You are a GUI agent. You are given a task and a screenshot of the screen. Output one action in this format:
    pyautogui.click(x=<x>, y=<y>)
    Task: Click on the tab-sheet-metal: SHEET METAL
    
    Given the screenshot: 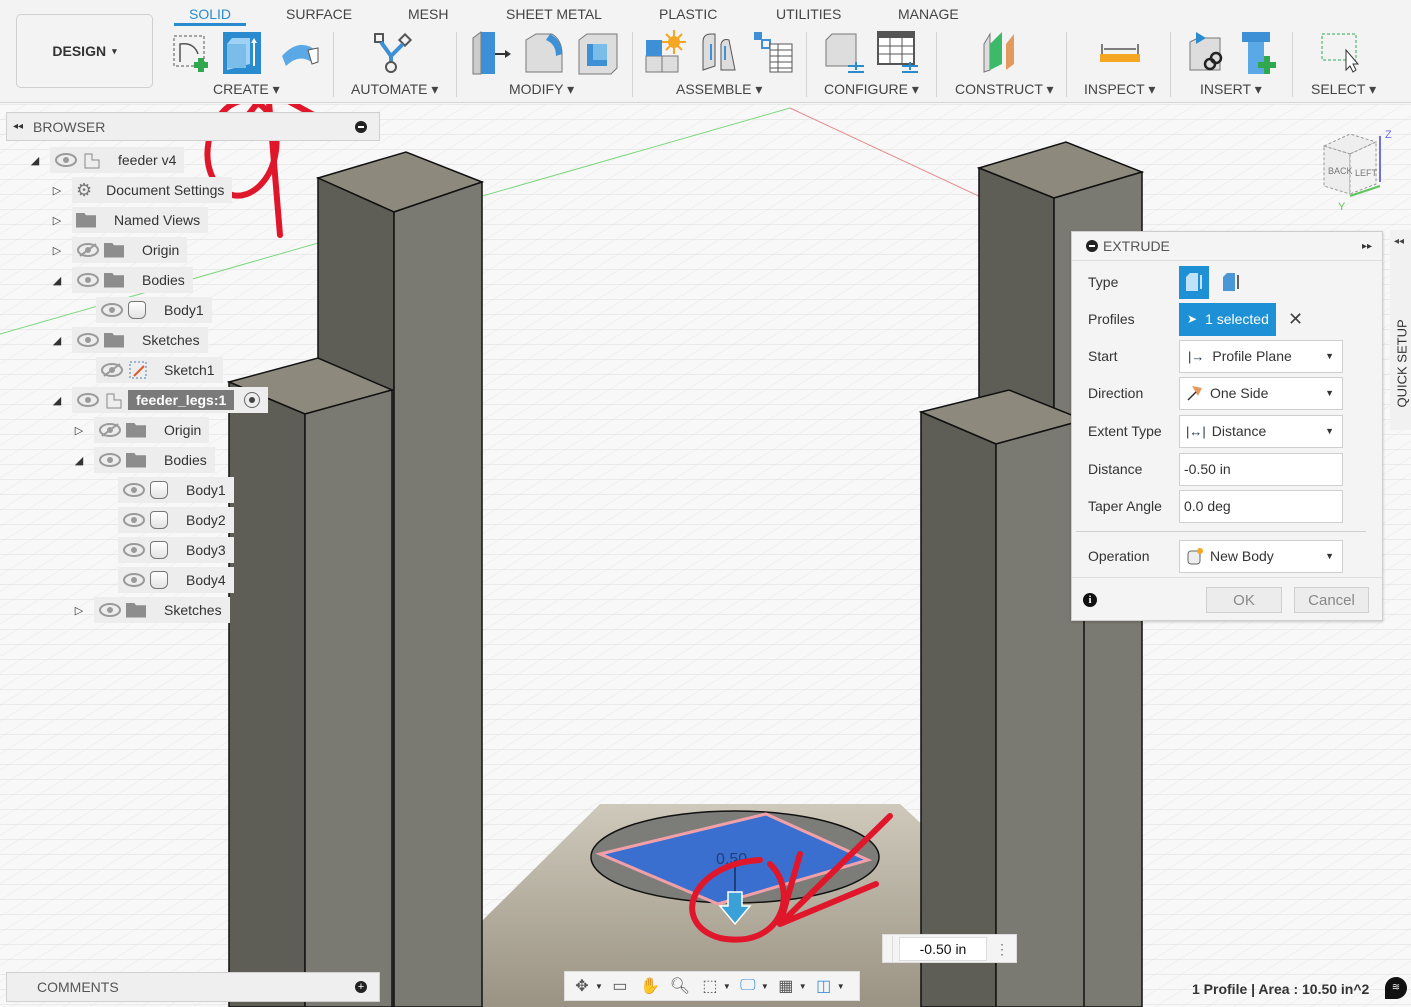 What is the action you would take?
    pyautogui.click(x=554, y=14)
    